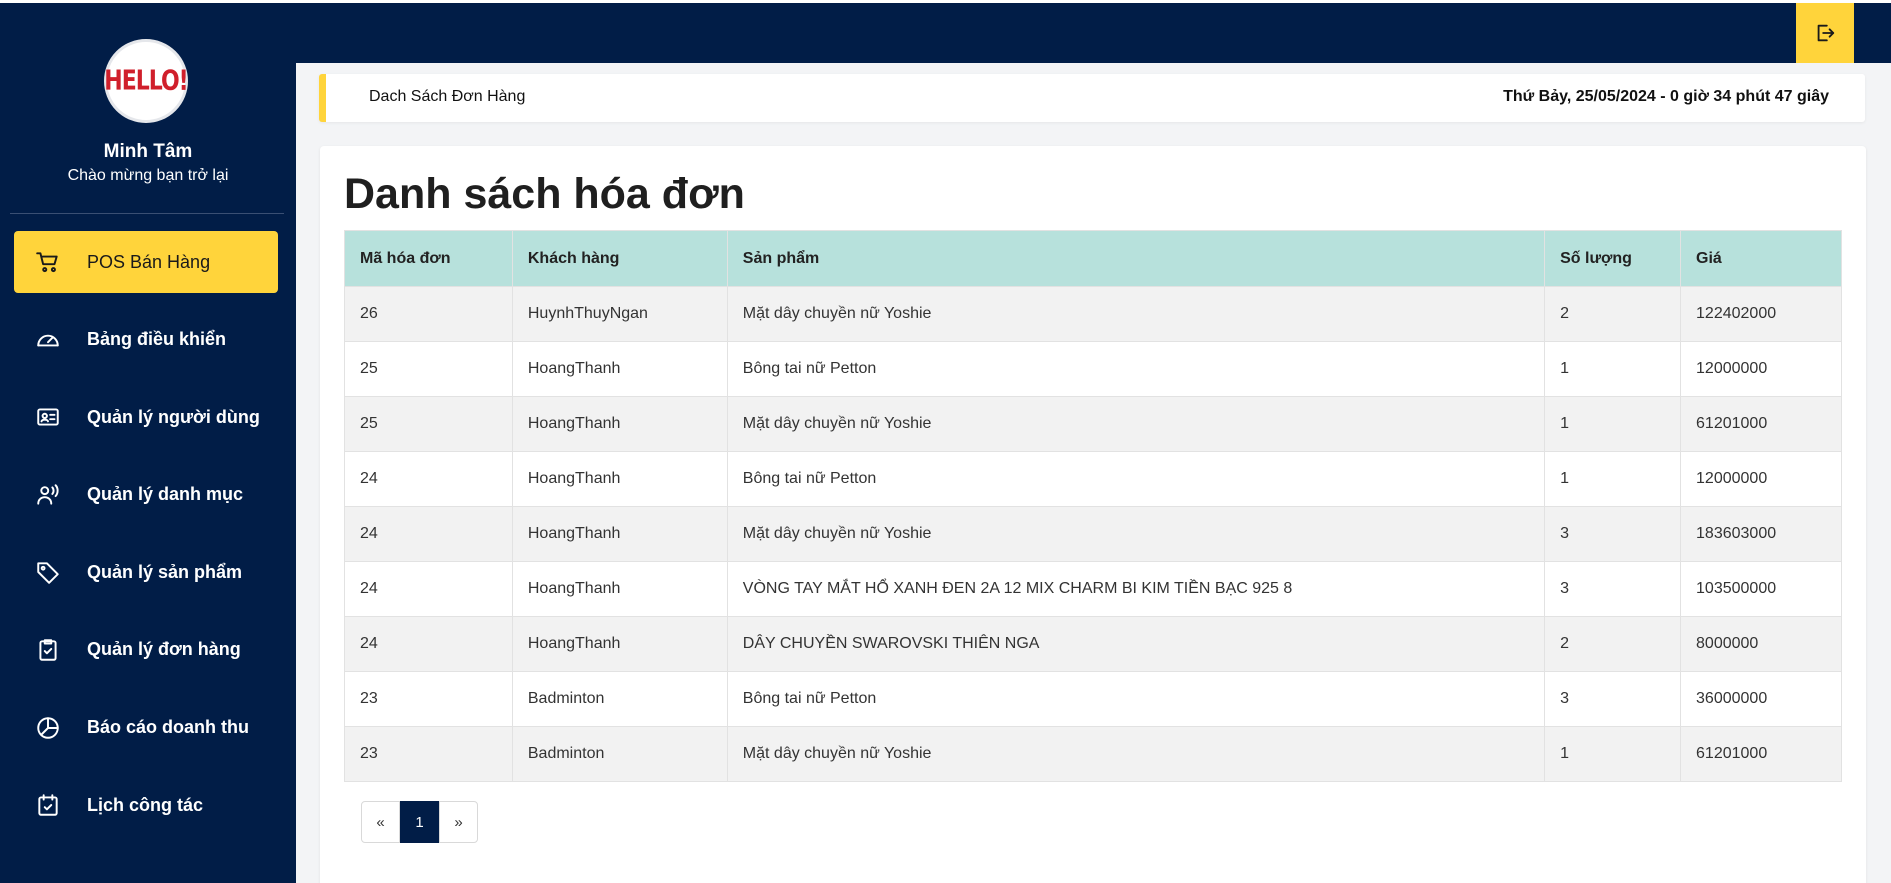  I want to click on pagination: « 1 », so click(419, 822).